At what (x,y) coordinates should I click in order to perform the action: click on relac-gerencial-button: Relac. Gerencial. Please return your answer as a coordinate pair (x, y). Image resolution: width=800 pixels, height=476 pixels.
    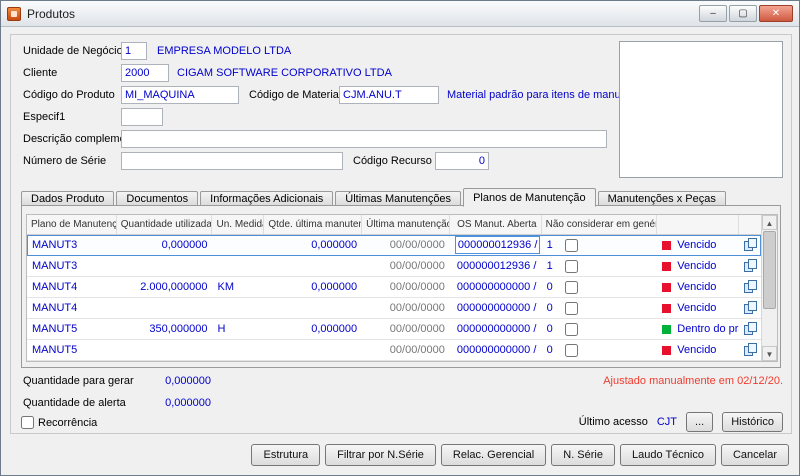
    Looking at the image, I should click on (493, 455).